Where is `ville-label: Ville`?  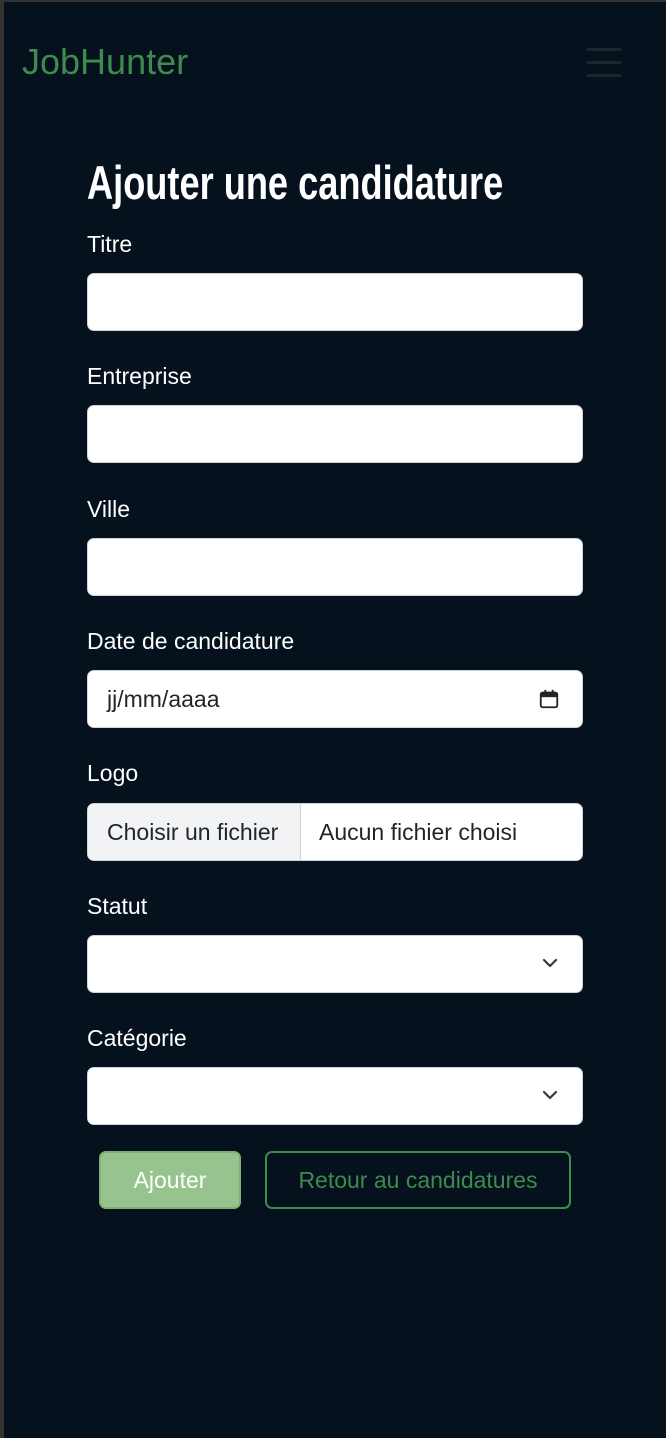 ville-label: Ville is located at coordinates (109, 509).